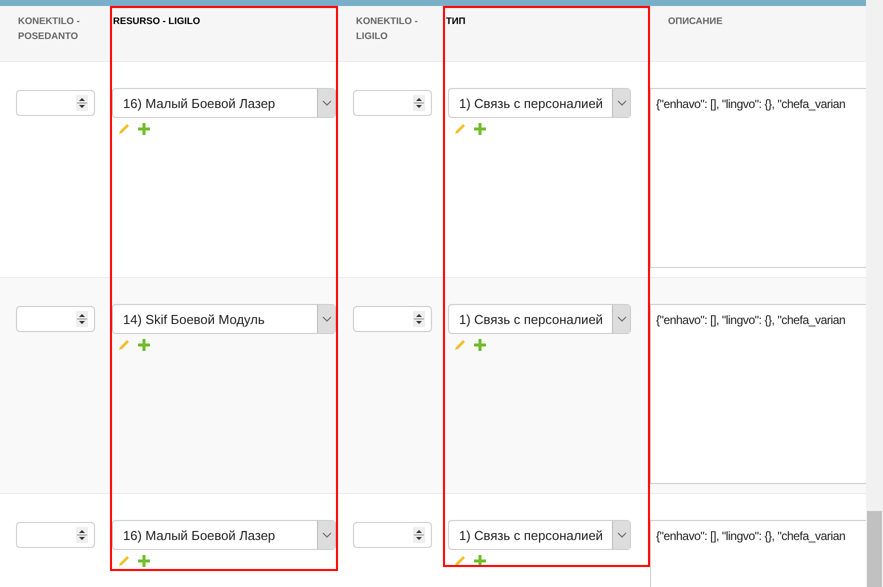 Image resolution: width=883 pixels, height=587 pixels. I want to click on scrollbar, so click(874, 293).